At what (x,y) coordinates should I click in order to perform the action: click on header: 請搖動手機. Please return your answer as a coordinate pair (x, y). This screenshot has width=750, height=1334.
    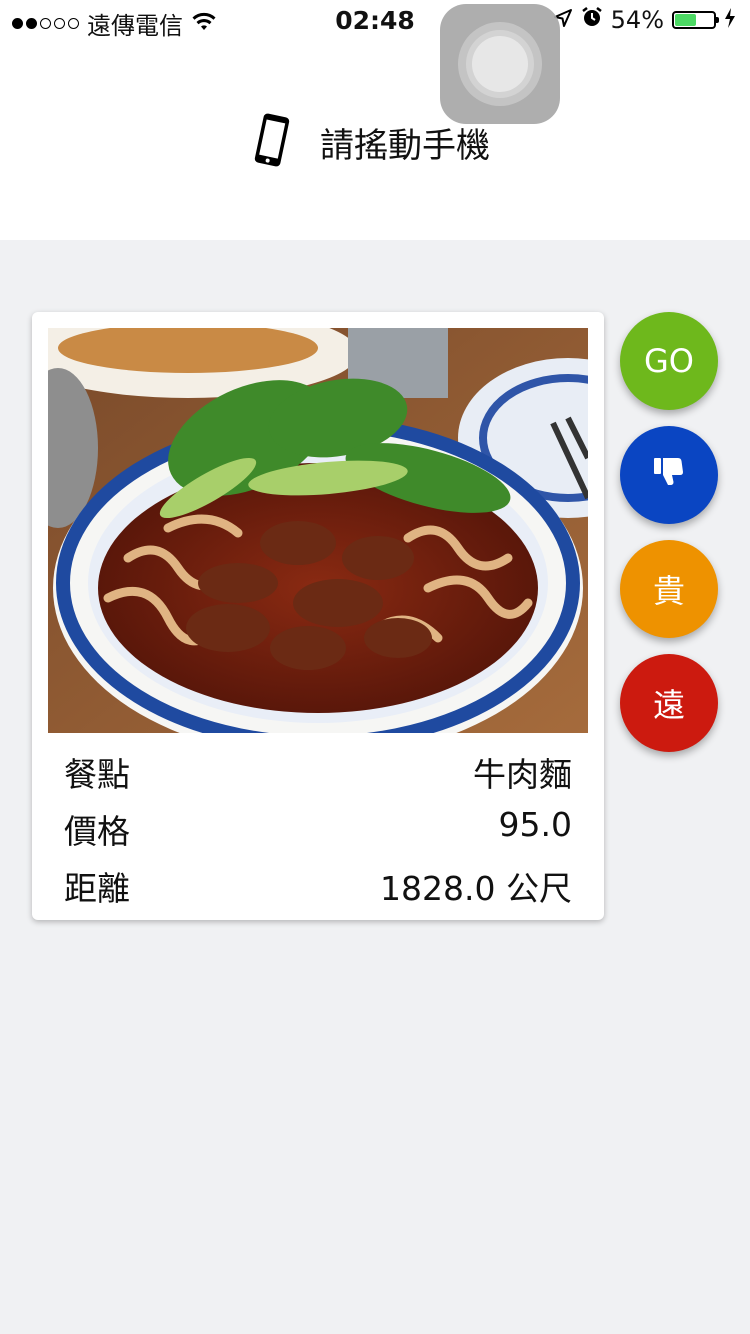
    Looking at the image, I should click on (375, 140).